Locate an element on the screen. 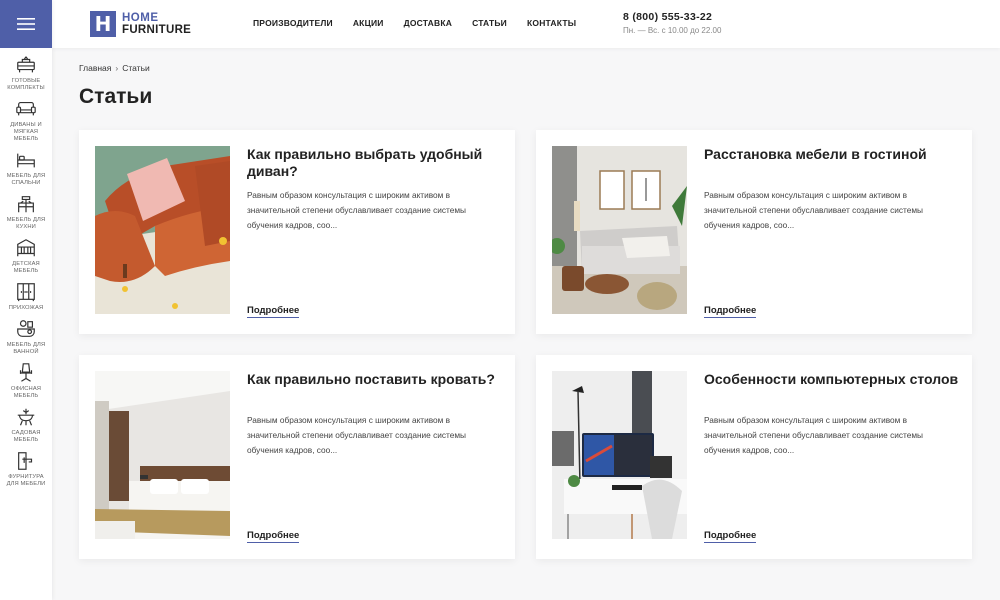 This screenshot has height=600, width=1000. computer-desk-photo is located at coordinates (619, 455).